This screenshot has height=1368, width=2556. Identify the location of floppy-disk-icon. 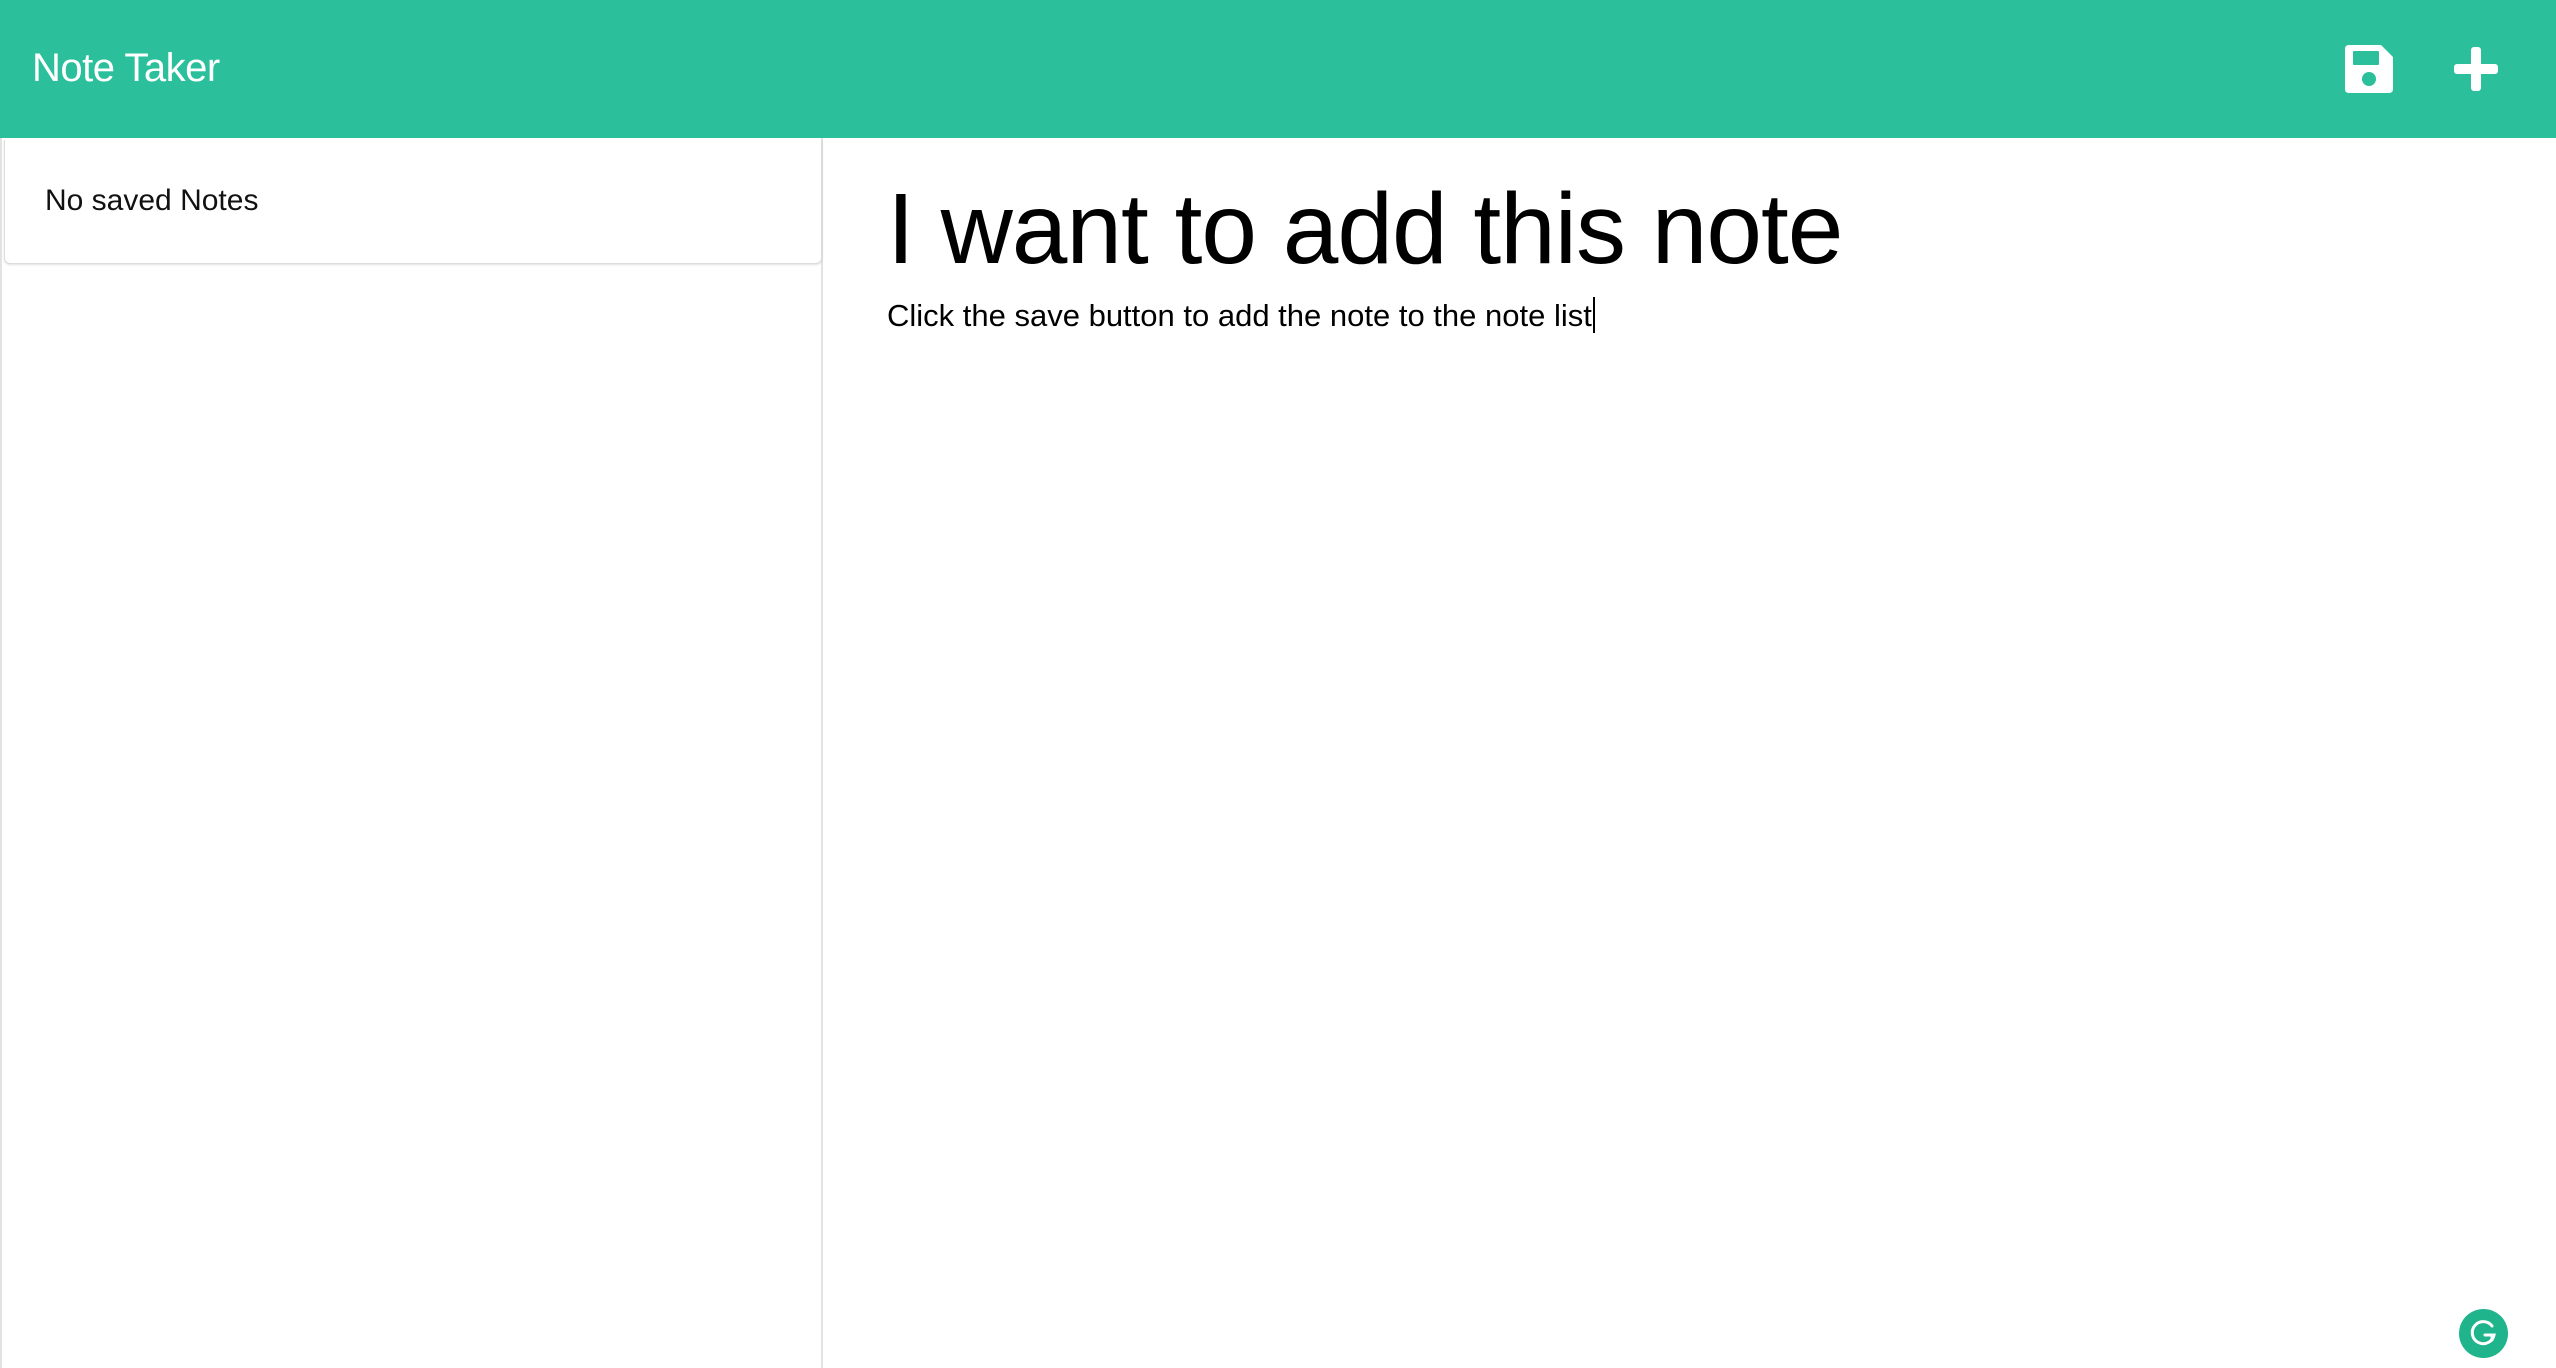
(2369, 69).